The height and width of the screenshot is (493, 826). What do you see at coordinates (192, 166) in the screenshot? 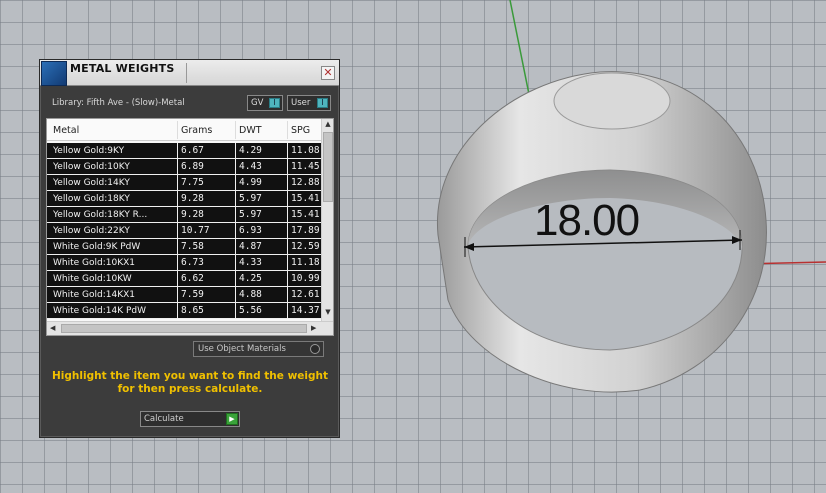
I see `cell-grams: 6.89` at bounding box center [192, 166].